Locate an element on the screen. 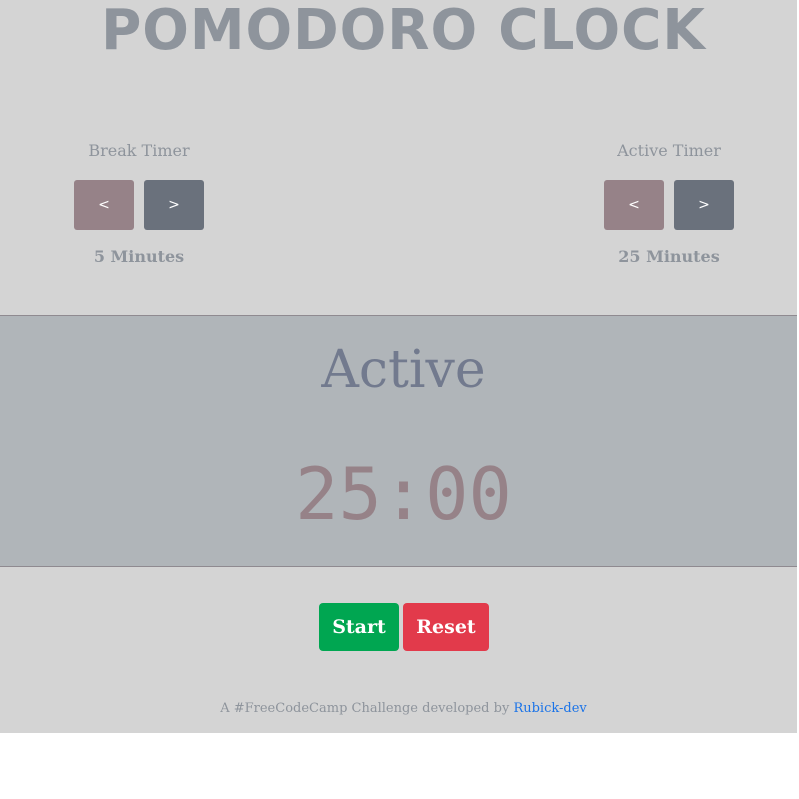  break-timer-buttons: < > is located at coordinates (139, 205).